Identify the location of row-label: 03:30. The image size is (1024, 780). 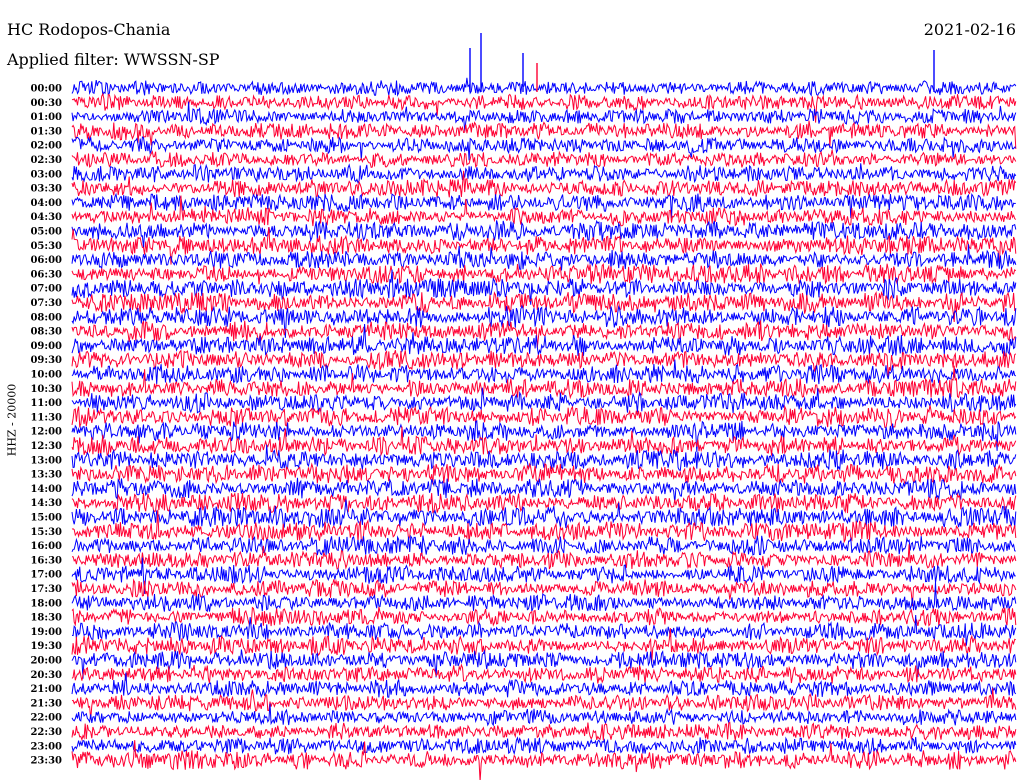
(46, 189).